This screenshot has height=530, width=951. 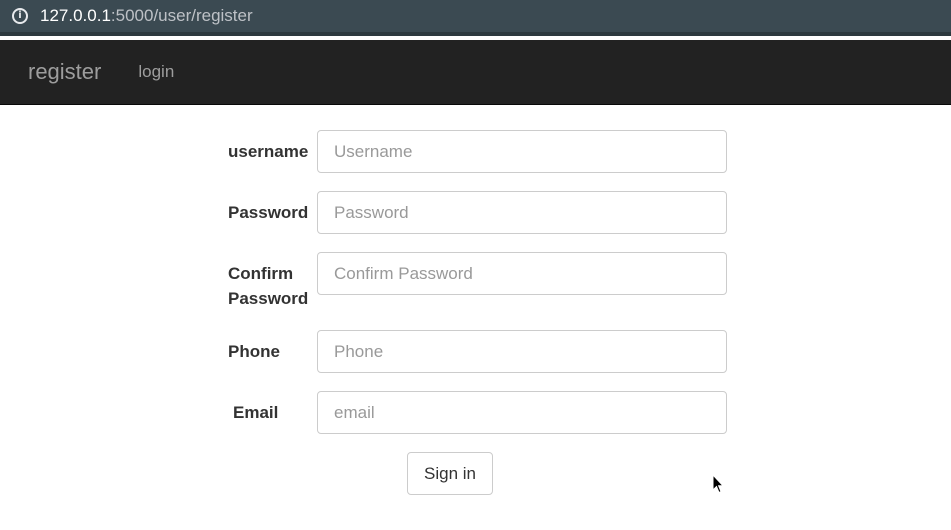 What do you see at coordinates (450, 473) in the screenshot?
I see `sign-in-button: Sign in` at bounding box center [450, 473].